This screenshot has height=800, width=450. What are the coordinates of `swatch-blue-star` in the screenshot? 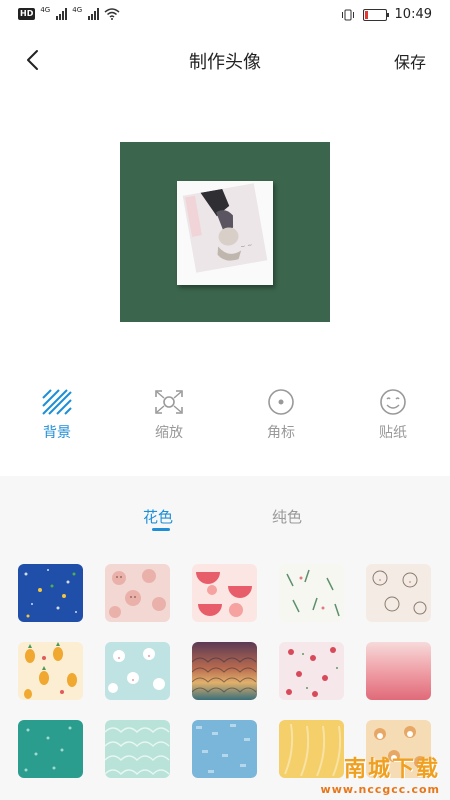 It's located at (50, 593).